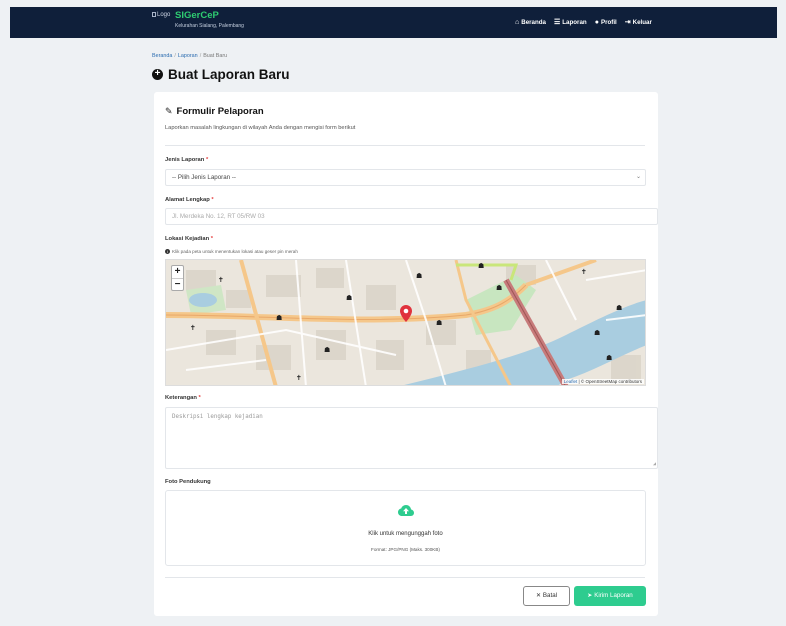 Image resolution: width=786 pixels, height=626 pixels. I want to click on plus-circle-icon: +, so click(157, 74).